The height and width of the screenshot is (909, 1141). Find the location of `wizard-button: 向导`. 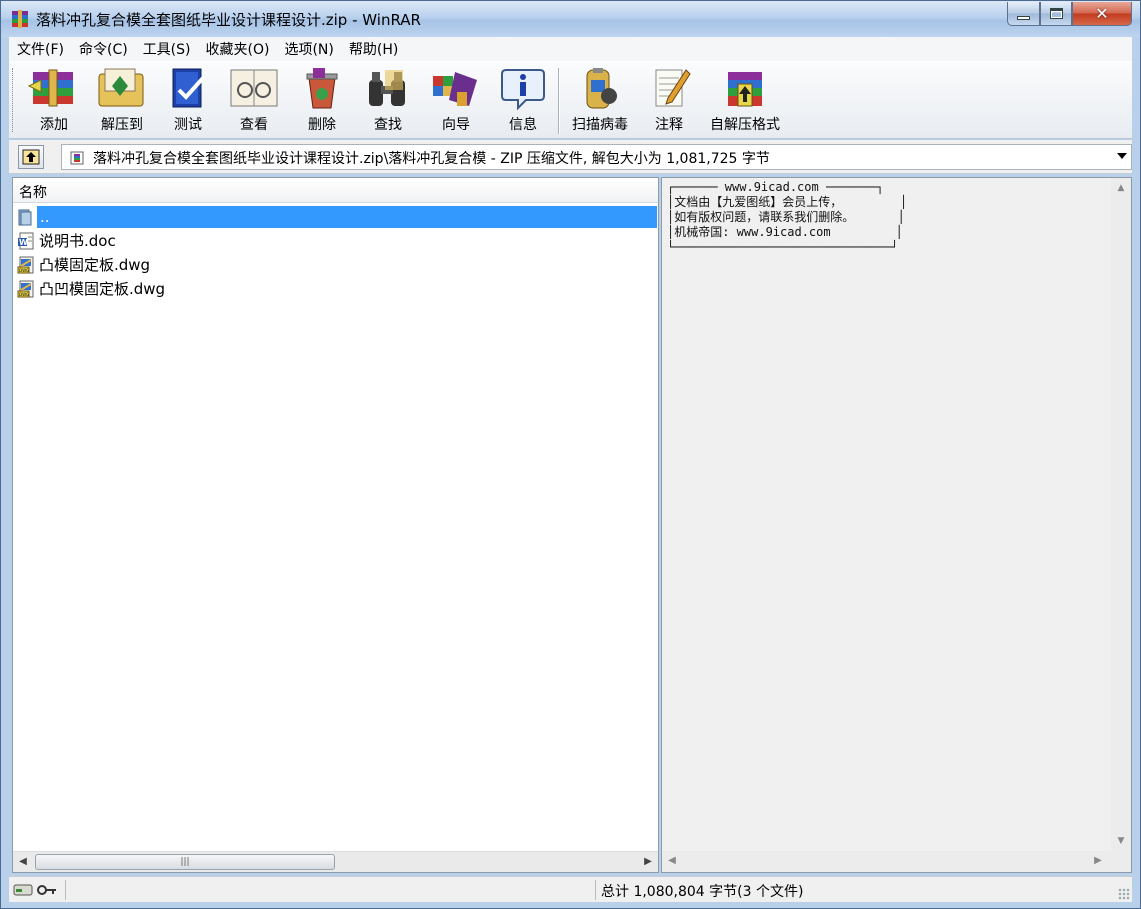

wizard-button: 向导 is located at coordinates (456, 101).